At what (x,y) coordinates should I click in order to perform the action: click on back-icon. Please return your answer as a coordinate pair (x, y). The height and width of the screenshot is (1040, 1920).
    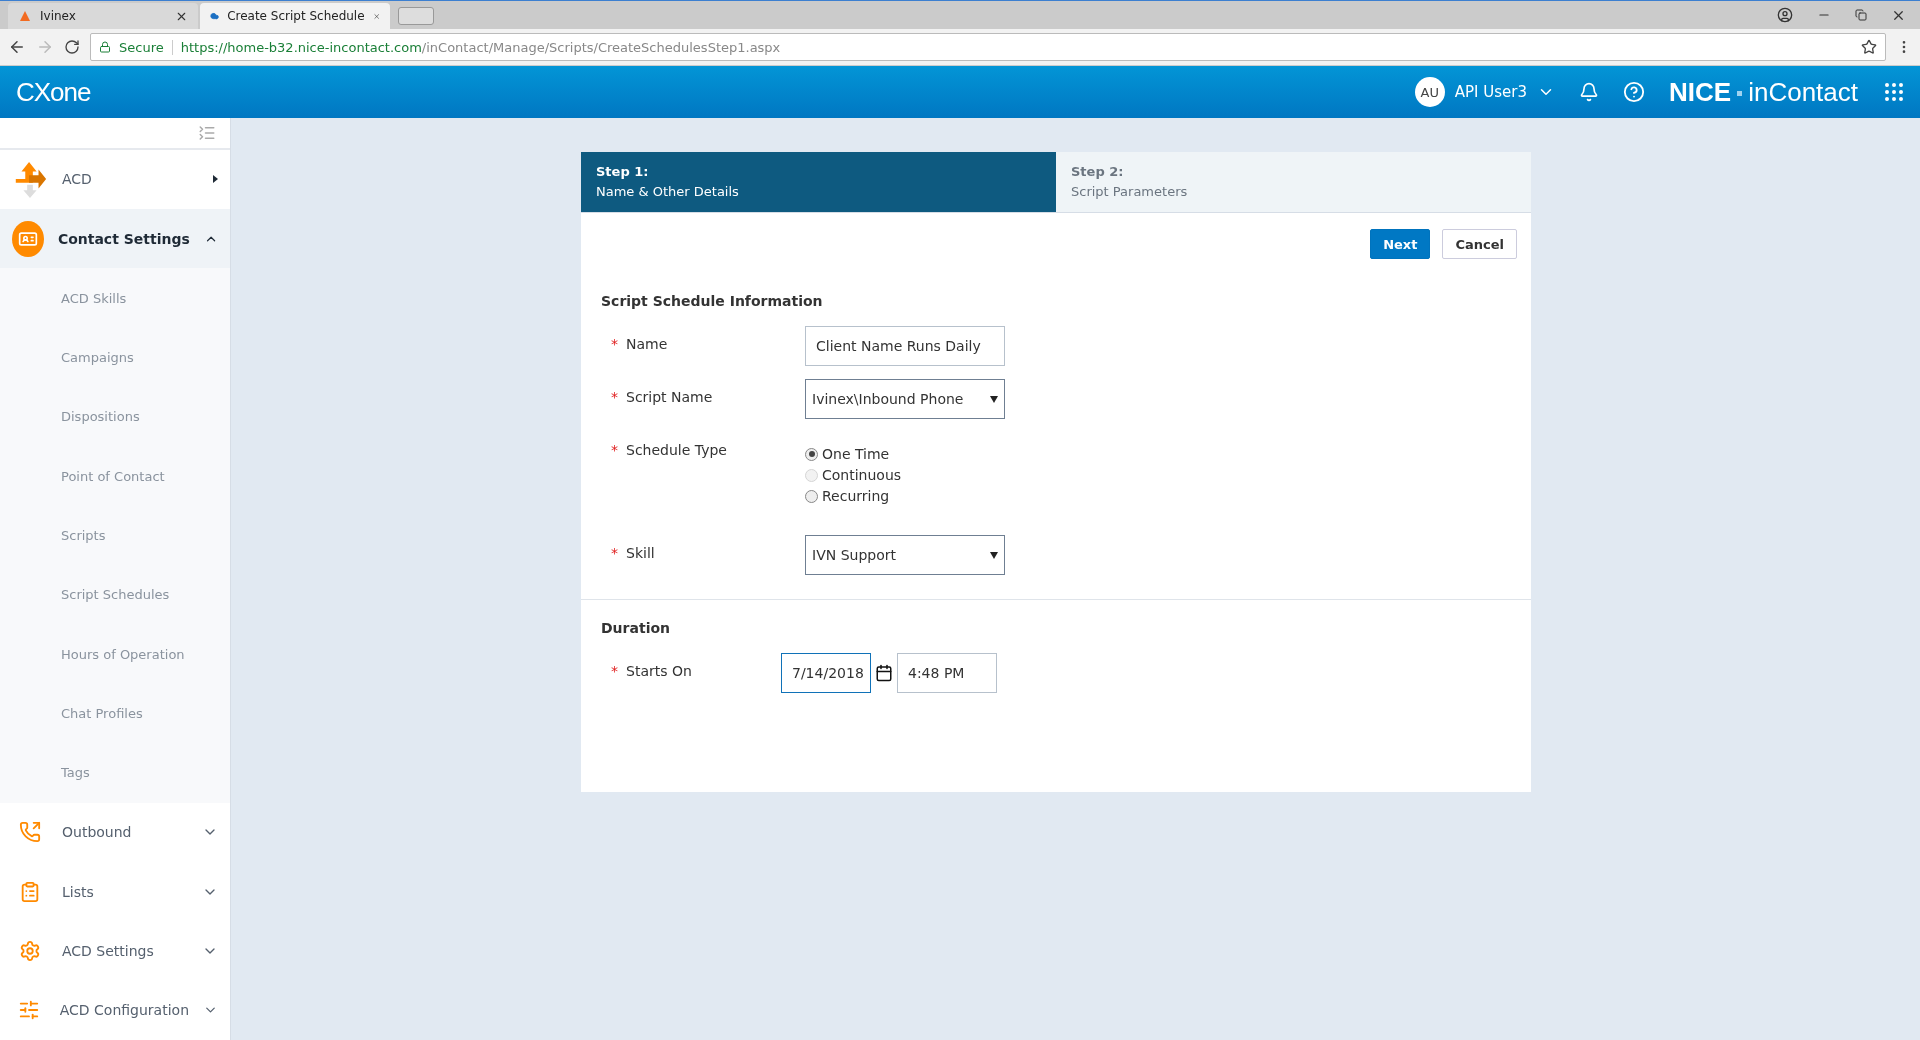
    Looking at the image, I should click on (17, 47).